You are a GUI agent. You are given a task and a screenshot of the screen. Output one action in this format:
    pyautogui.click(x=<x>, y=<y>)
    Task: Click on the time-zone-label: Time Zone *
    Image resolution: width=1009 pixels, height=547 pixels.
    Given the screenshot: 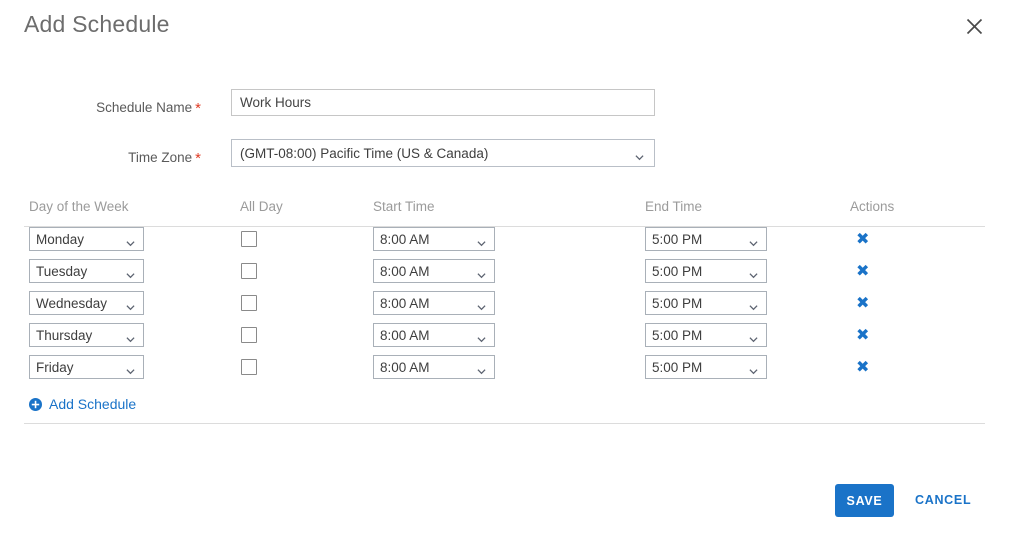 What is the action you would take?
    pyautogui.click(x=100, y=158)
    